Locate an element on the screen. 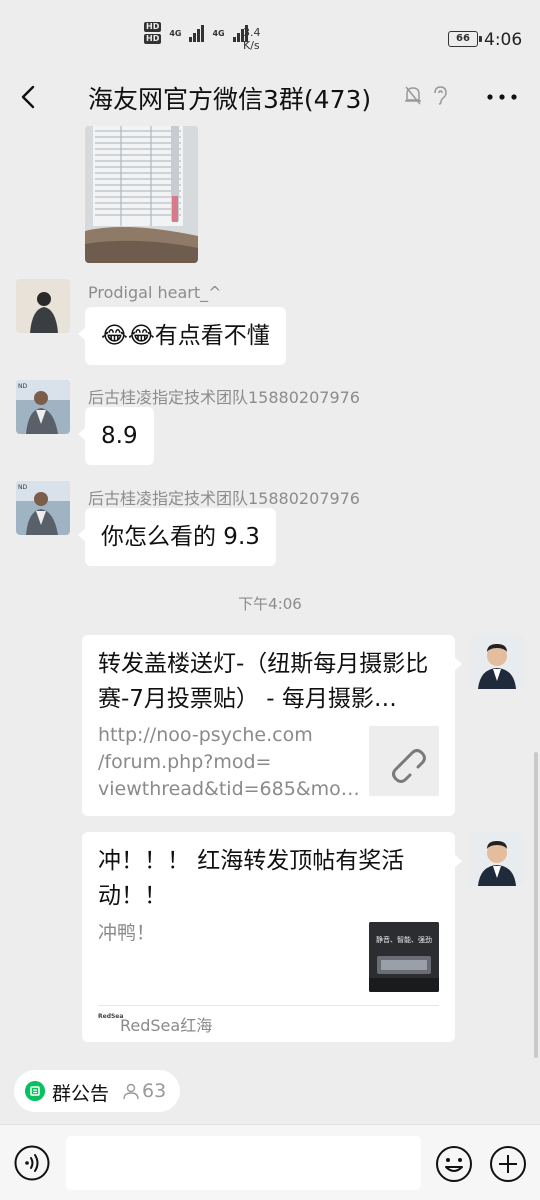 This screenshot has height=1200, width=540. image-message is located at coordinates (141, 194).